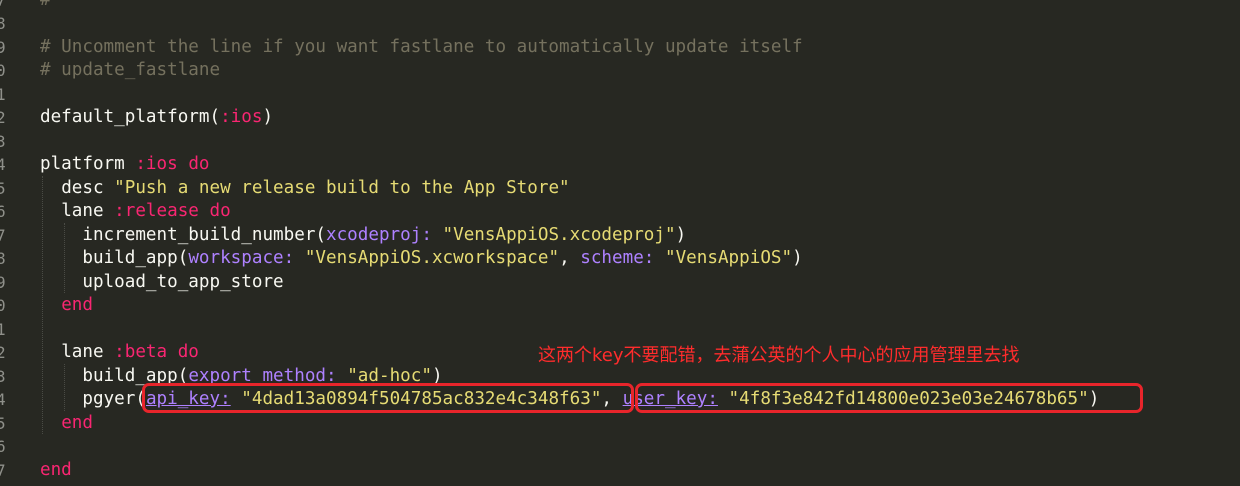 This screenshot has width=1240, height=486. Describe the element at coordinates (617, 258) in the screenshot. I see `argument-key: scheme:` at that location.